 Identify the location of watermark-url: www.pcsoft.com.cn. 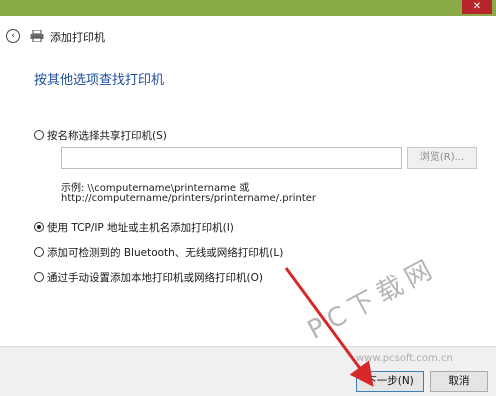
(404, 358).